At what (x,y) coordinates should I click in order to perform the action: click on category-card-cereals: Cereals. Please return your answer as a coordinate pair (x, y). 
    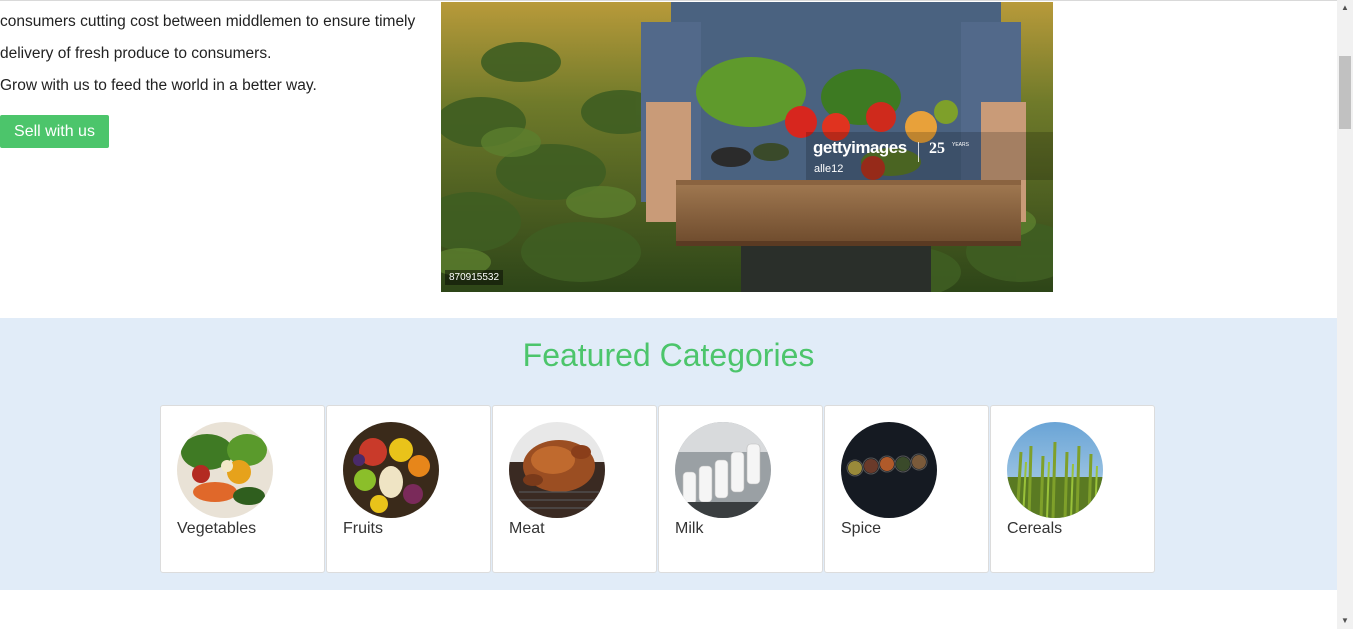
    Looking at the image, I should click on (1072, 489).